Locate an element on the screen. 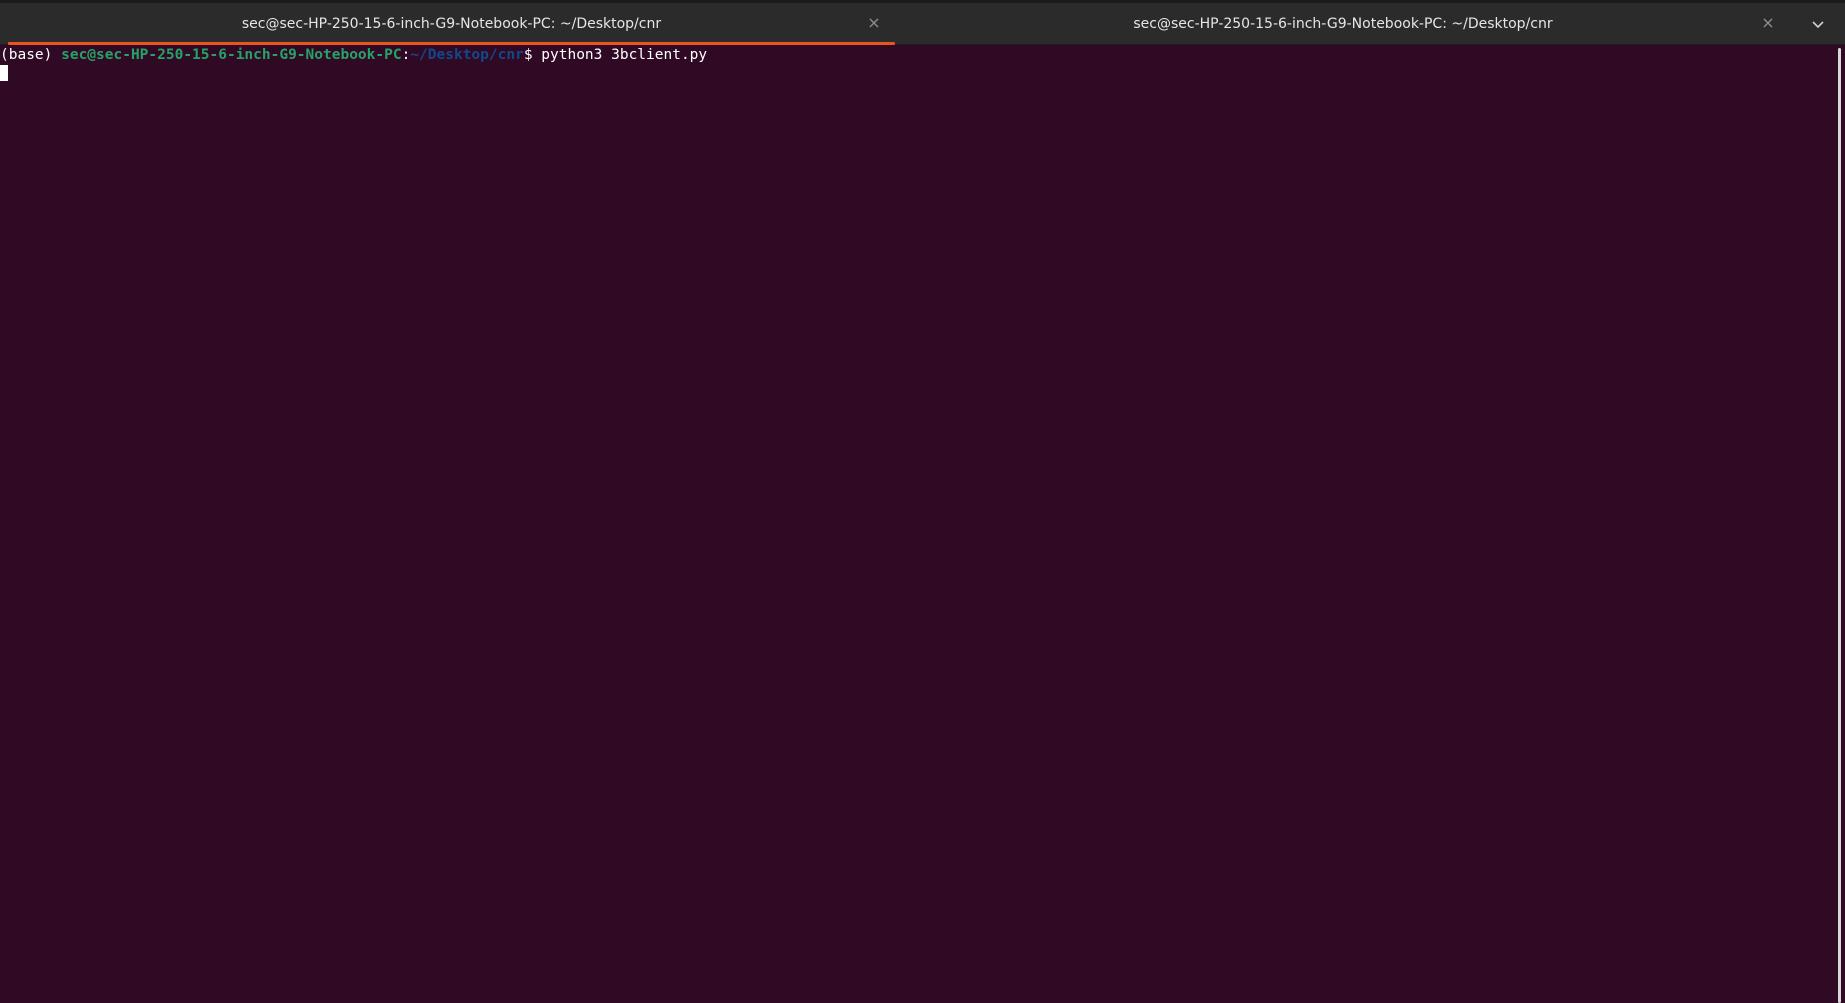 The width and height of the screenshot is (1845, 1003). command-text: python3 3bclient.py is located at coordinates (624, 55).